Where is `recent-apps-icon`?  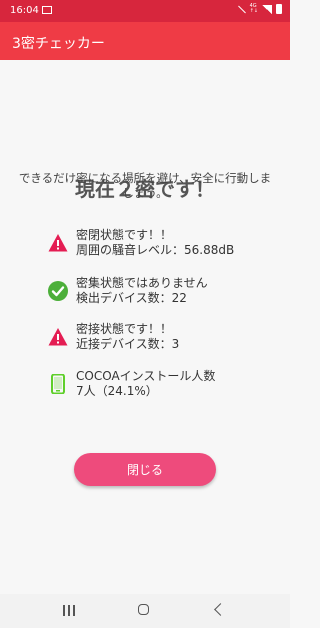
recent-apps-icon is located at coordinates (69, 610).